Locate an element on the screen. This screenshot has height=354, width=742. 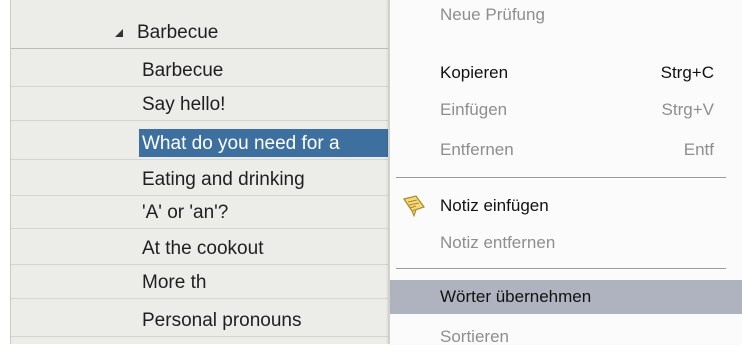
menu-item-label: Notiz einfügen is located at coordinates (494, 205).